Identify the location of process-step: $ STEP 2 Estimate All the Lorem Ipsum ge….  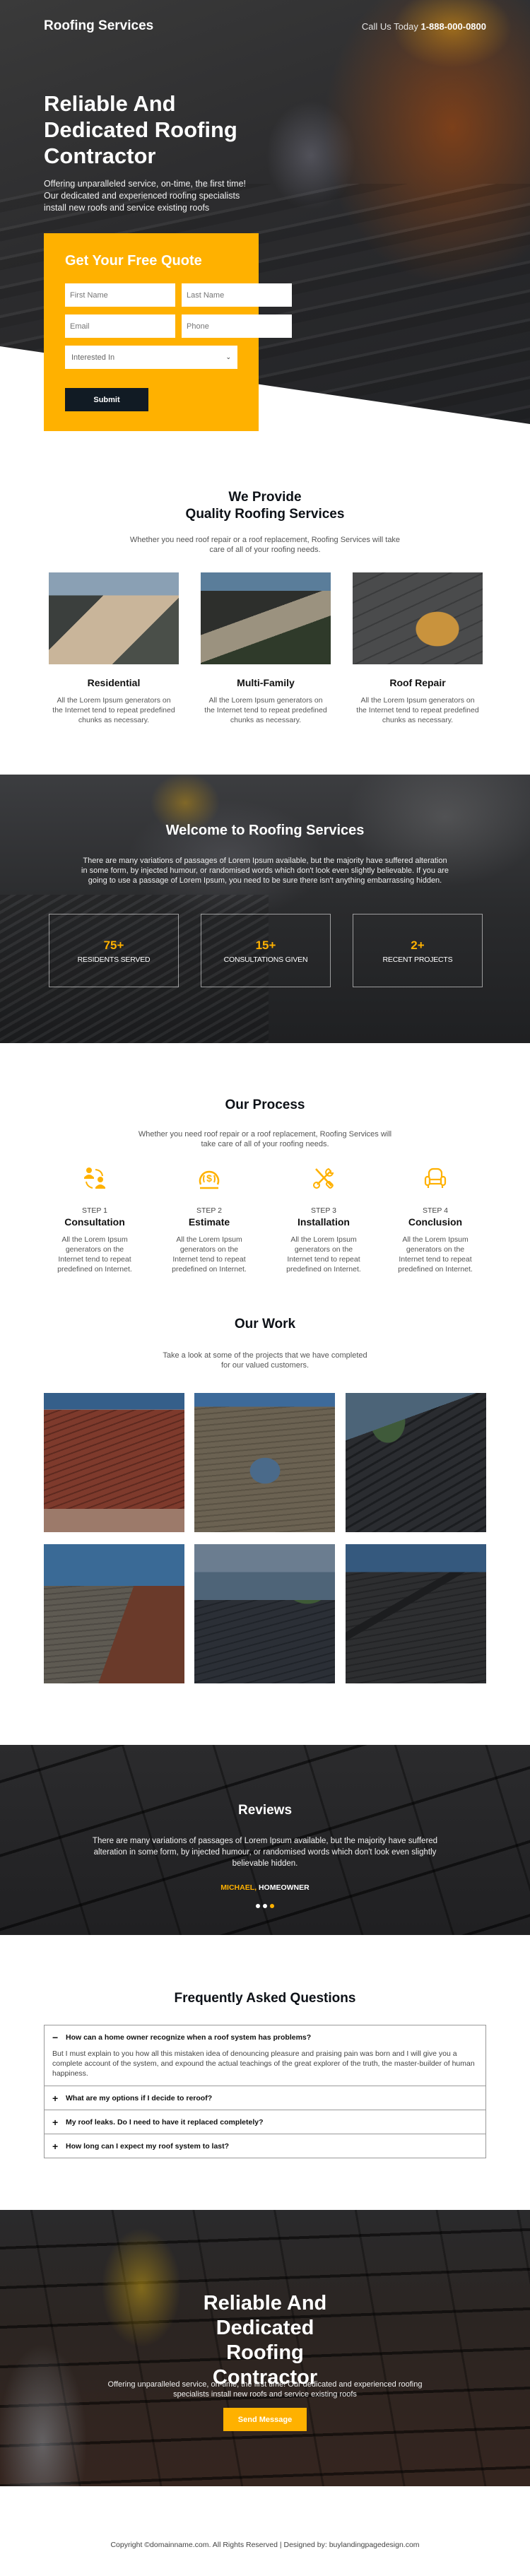
(209, 1220).